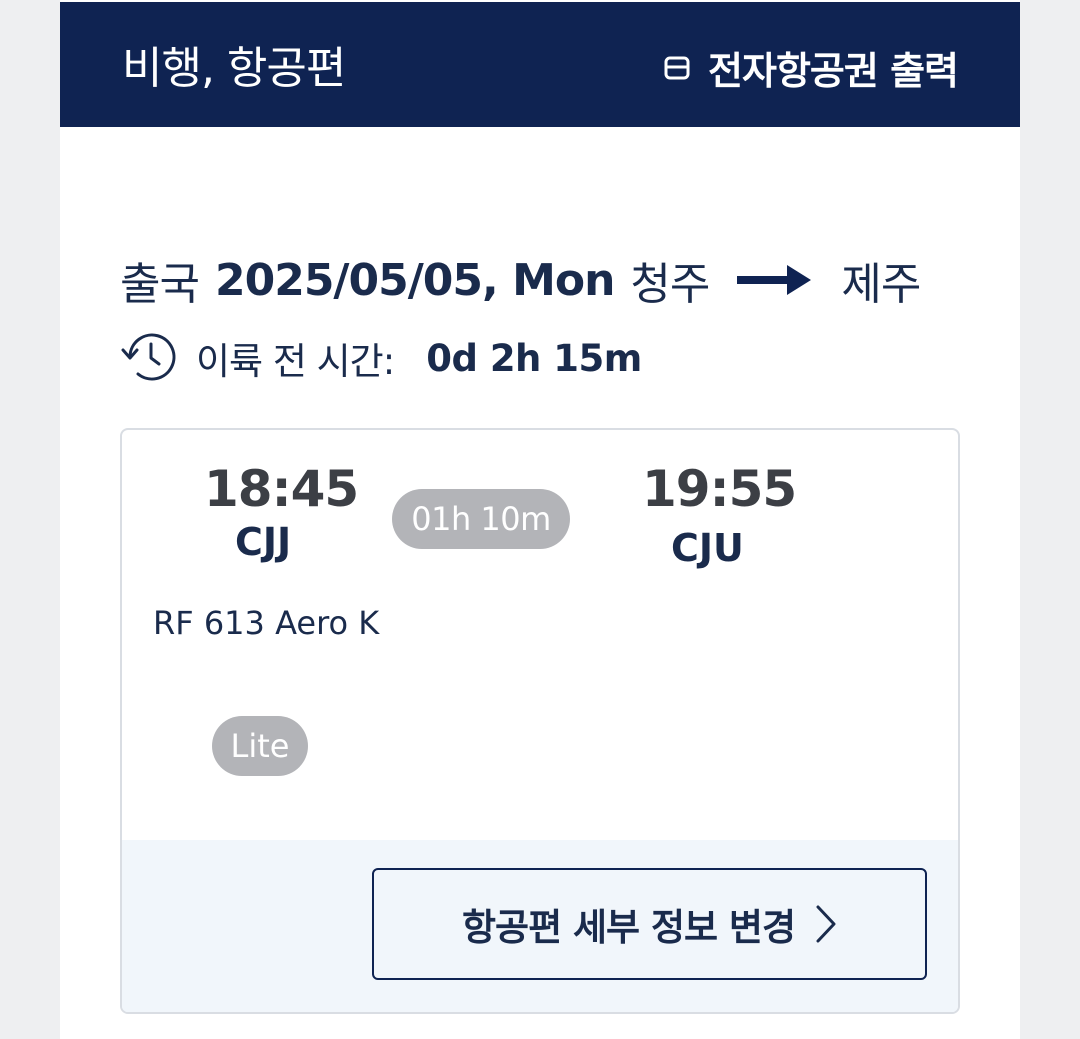 This screenshot has width=1080, height=1039. What do you see at coordinates (774, 280) in the screenshot?
I see `arrow-right-icon` at bounding box center [774, 280].